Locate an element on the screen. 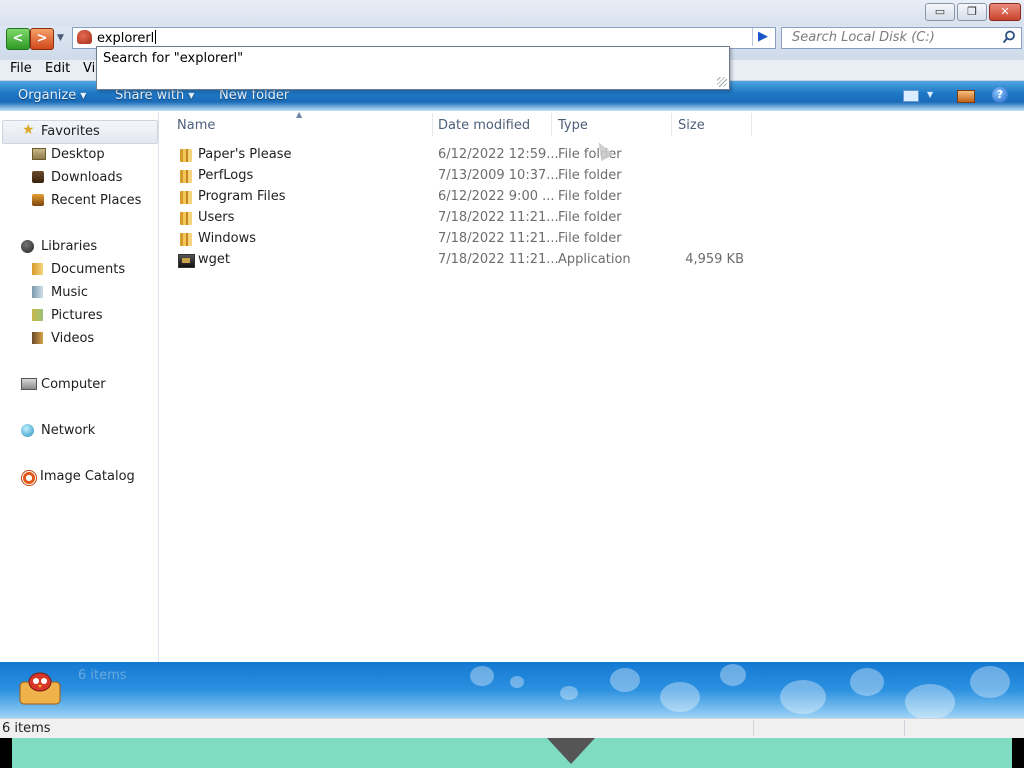  view-dropdown-icon: ▼ is located at coordinates (930, 94).